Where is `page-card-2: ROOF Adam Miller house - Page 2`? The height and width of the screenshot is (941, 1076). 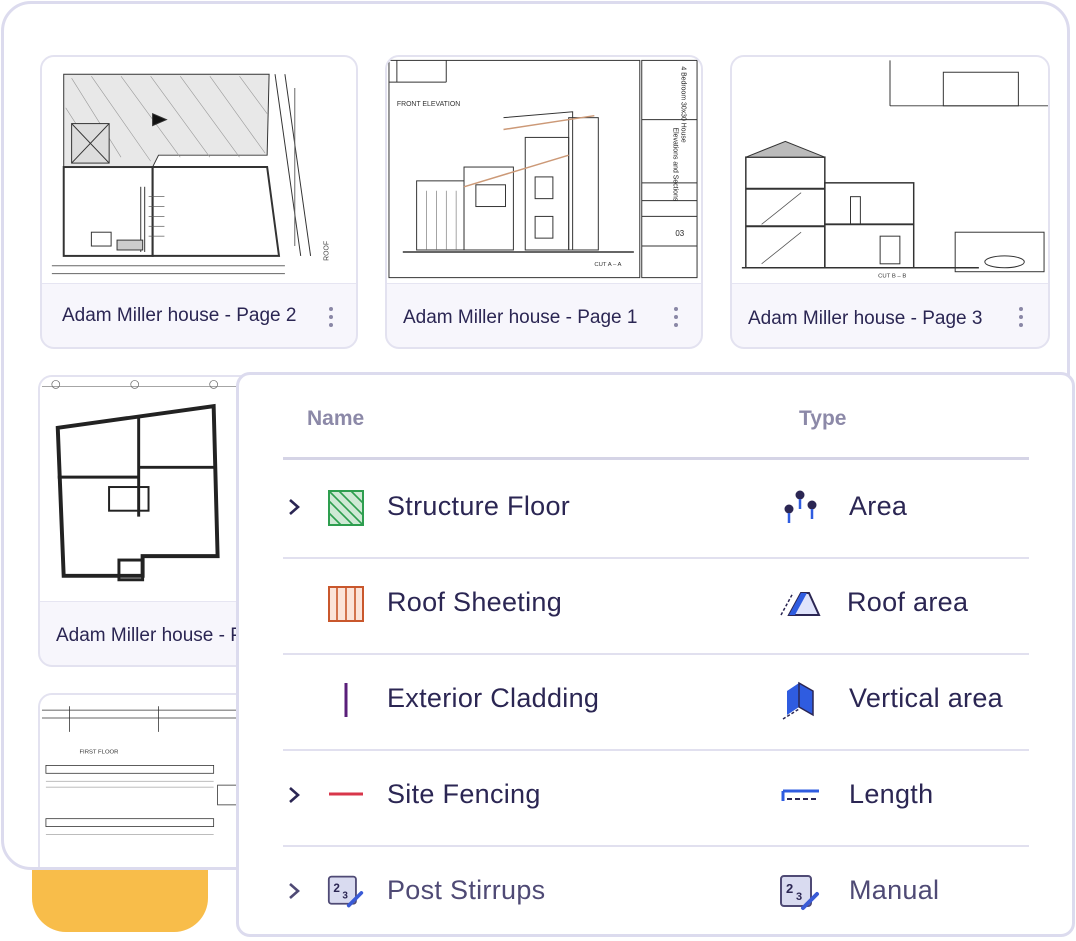
page-card-2: ROOF Adam Miller house - Page 2 is located at coordinates (199, 202).